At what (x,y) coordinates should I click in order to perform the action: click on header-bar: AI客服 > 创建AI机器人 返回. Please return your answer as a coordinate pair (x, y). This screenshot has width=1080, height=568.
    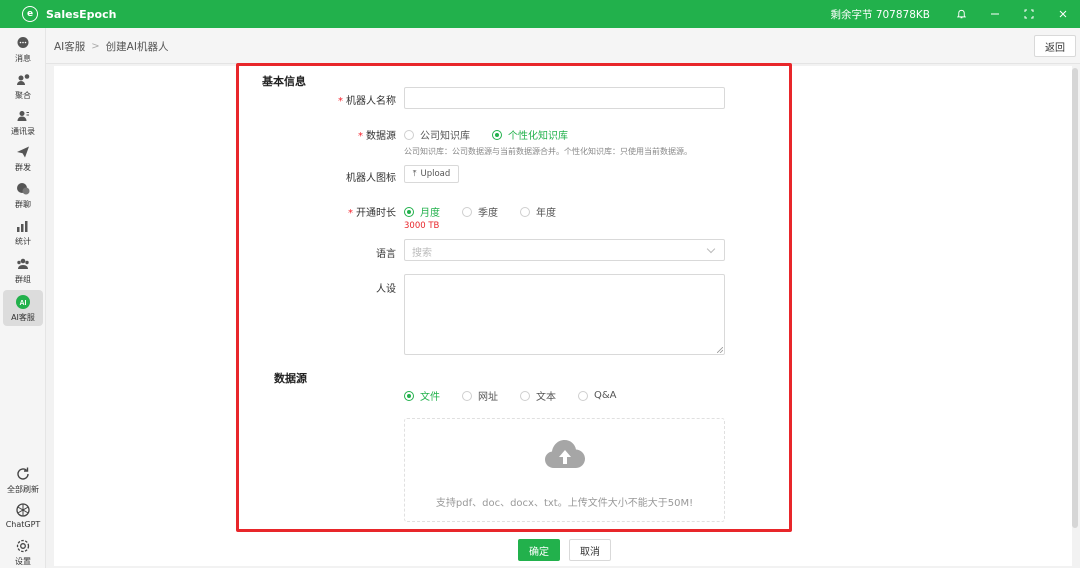
    Looking at the image, I should click on (563, 46).